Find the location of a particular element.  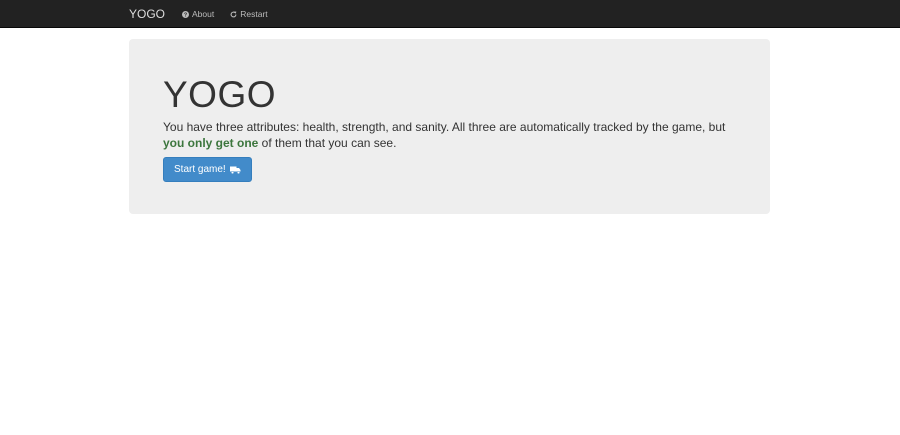

start-game-button: Start game! is located at coordinates (207, 169).